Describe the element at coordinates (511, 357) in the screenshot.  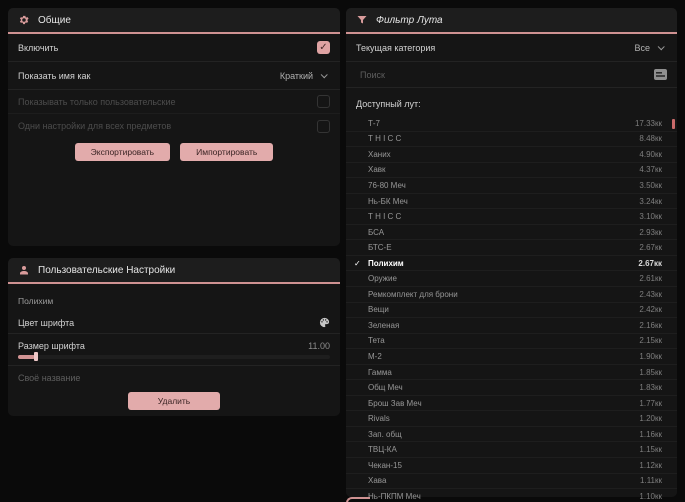
I see `list-item: ✓ М-2 1.90кк` at that location.